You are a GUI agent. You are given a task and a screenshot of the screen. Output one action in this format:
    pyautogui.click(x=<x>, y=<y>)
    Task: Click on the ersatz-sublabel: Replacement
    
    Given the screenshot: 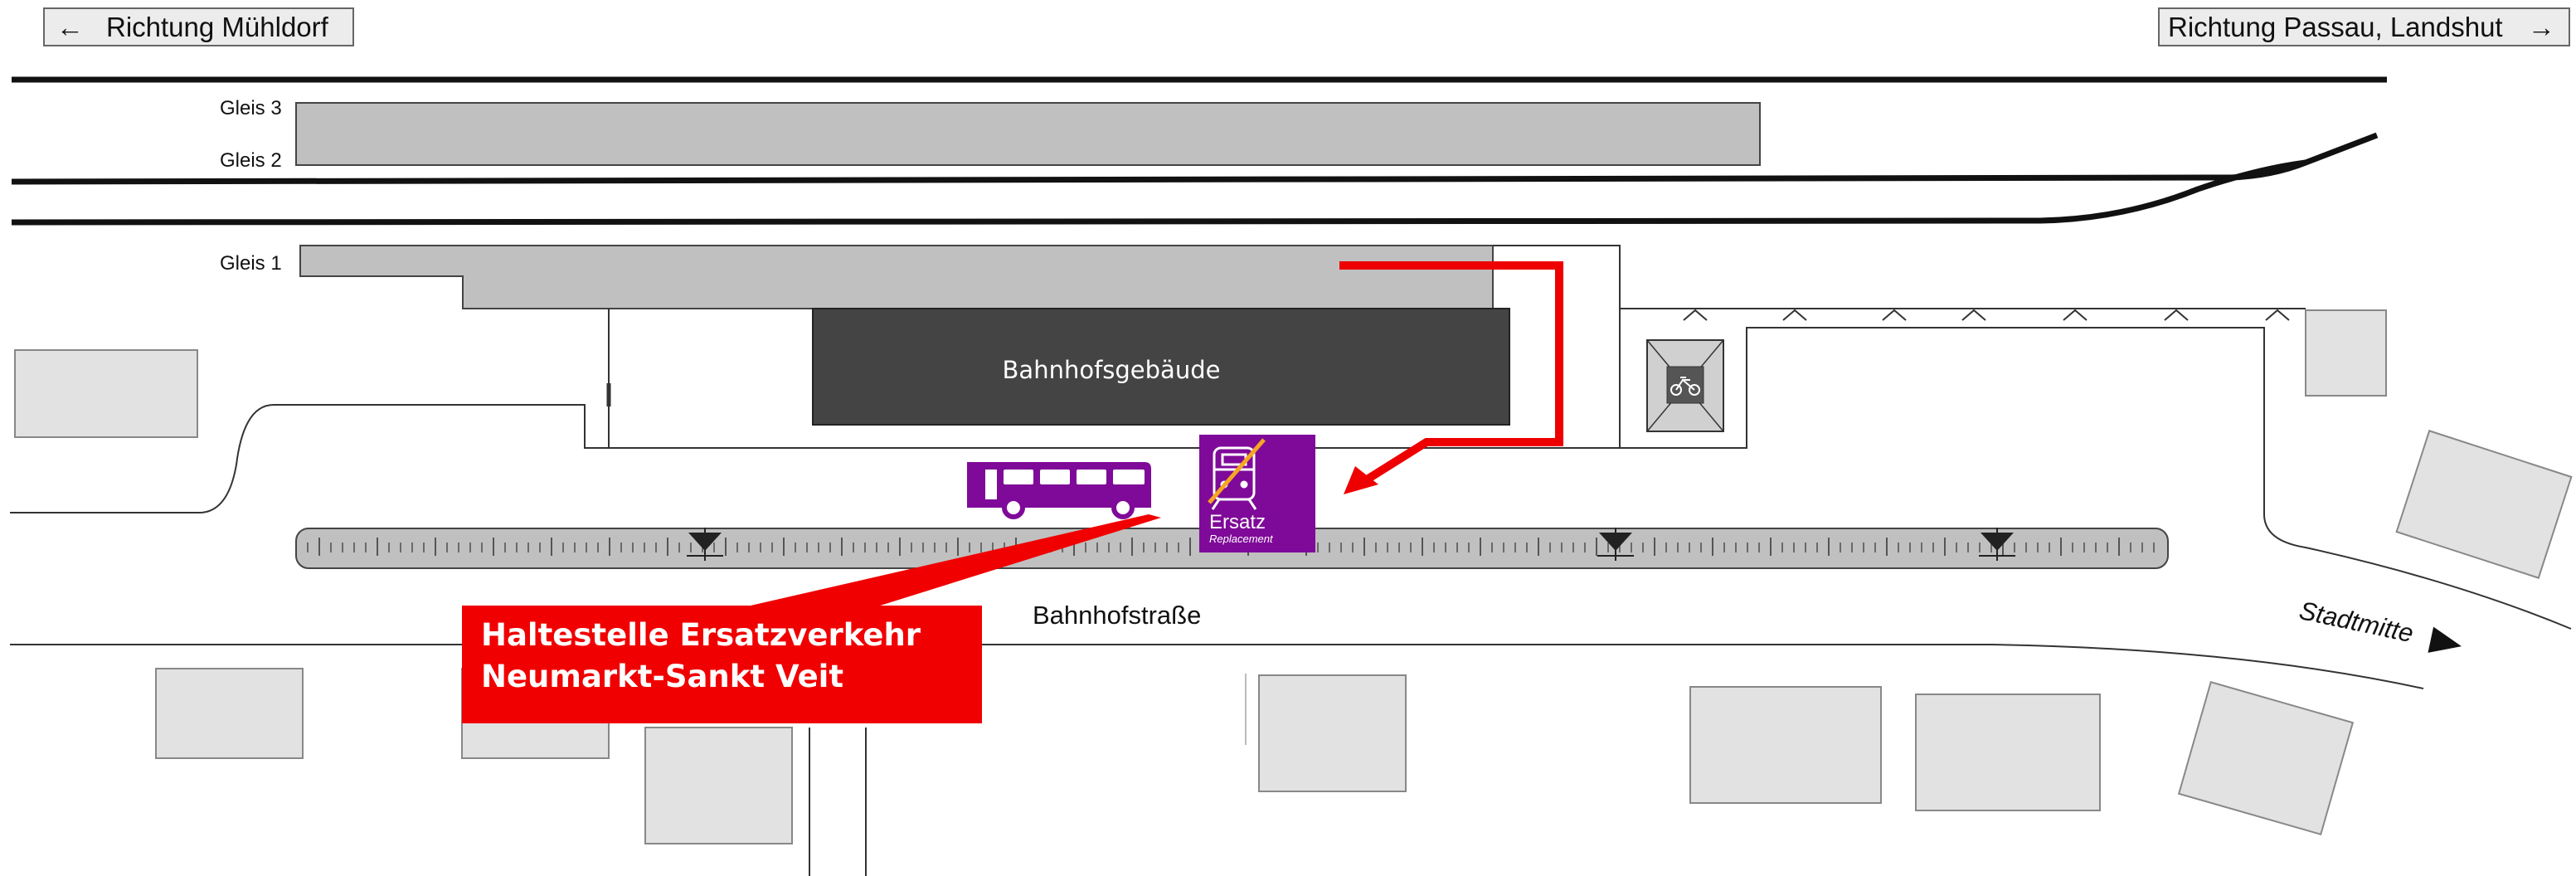 What is the action you would take?
    pyautogui.click(x=1242, y=539)
    